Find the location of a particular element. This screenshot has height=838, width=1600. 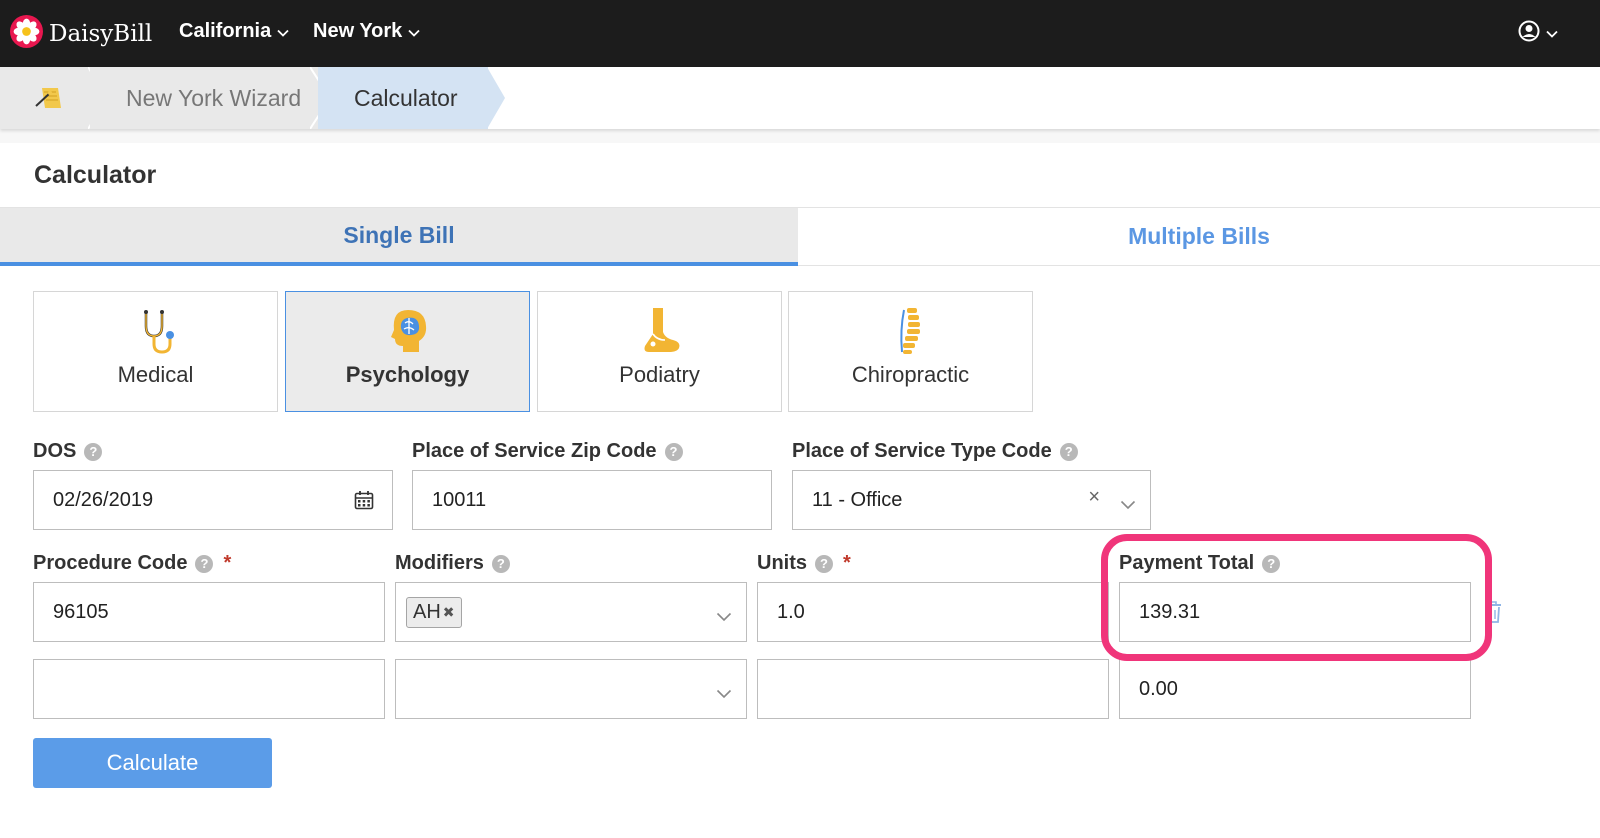

units-input: 1.0 is located at coordinates (933, 612).